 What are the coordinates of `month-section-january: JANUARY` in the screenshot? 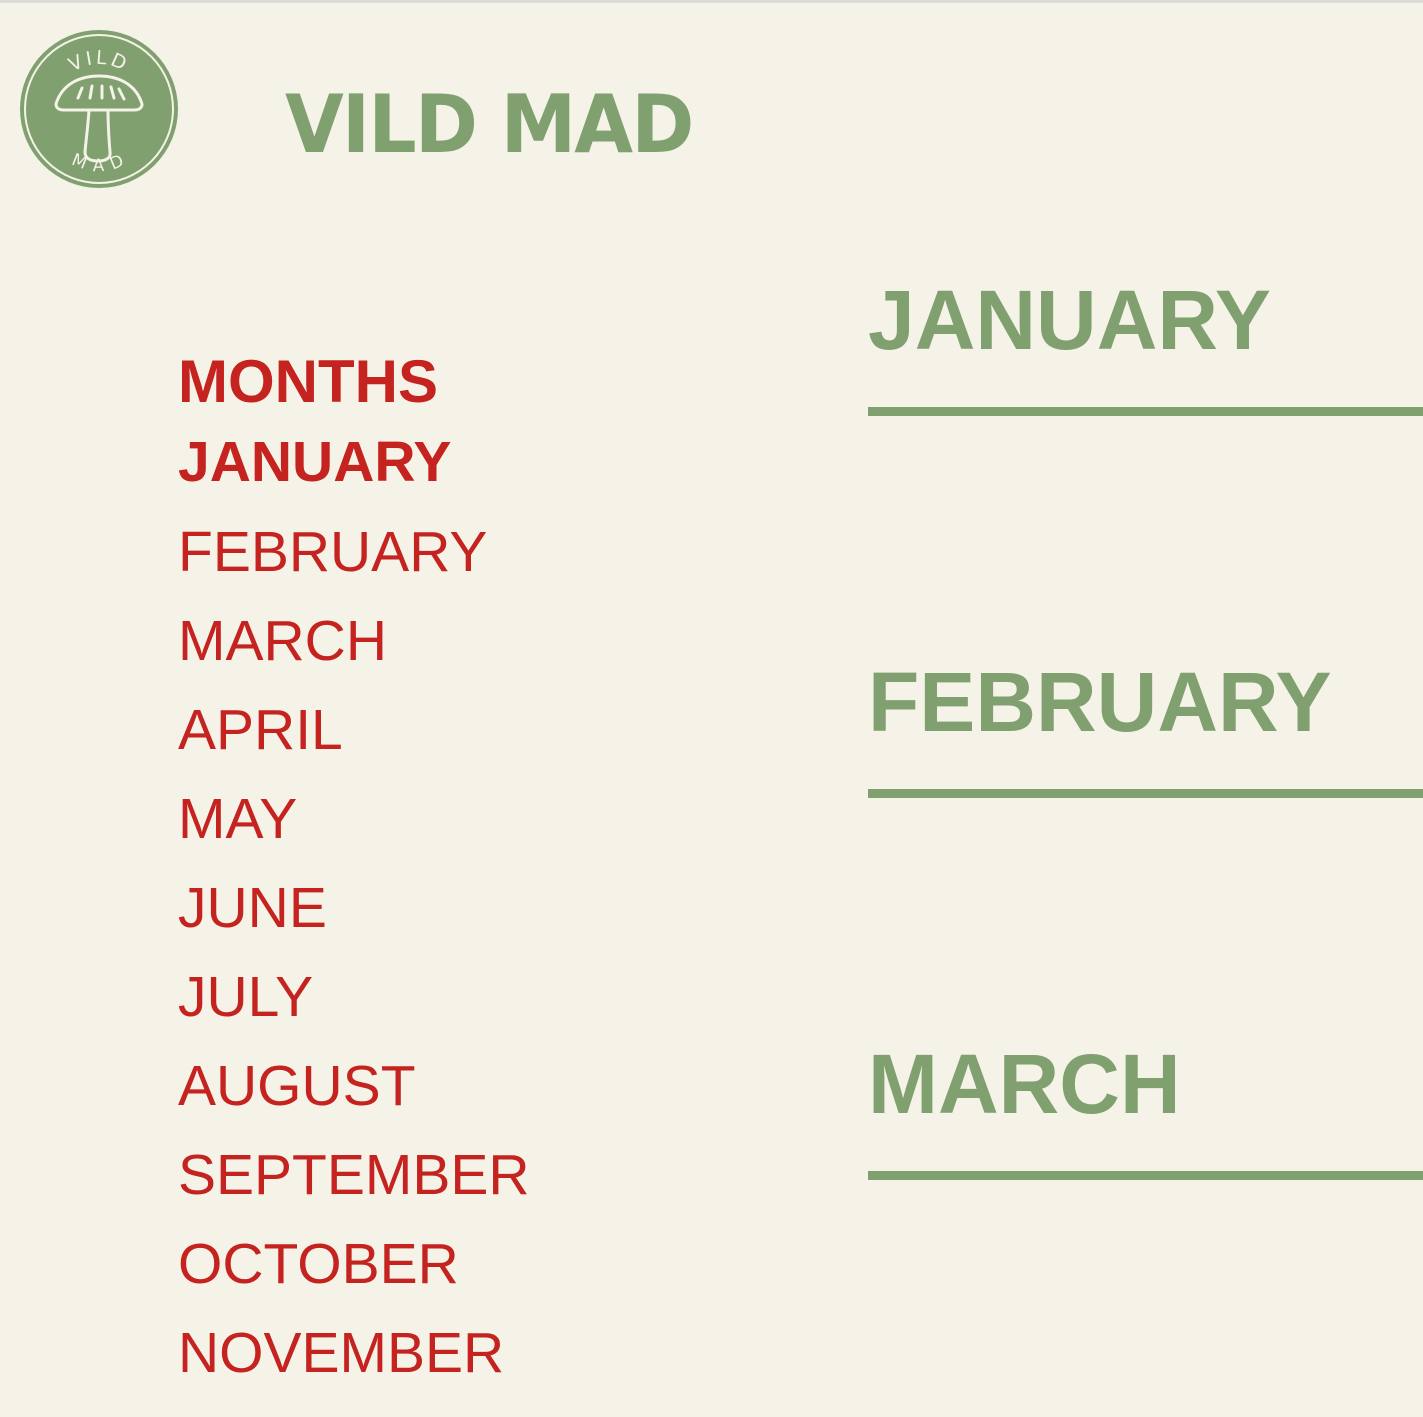 It's located at (1145, 461).